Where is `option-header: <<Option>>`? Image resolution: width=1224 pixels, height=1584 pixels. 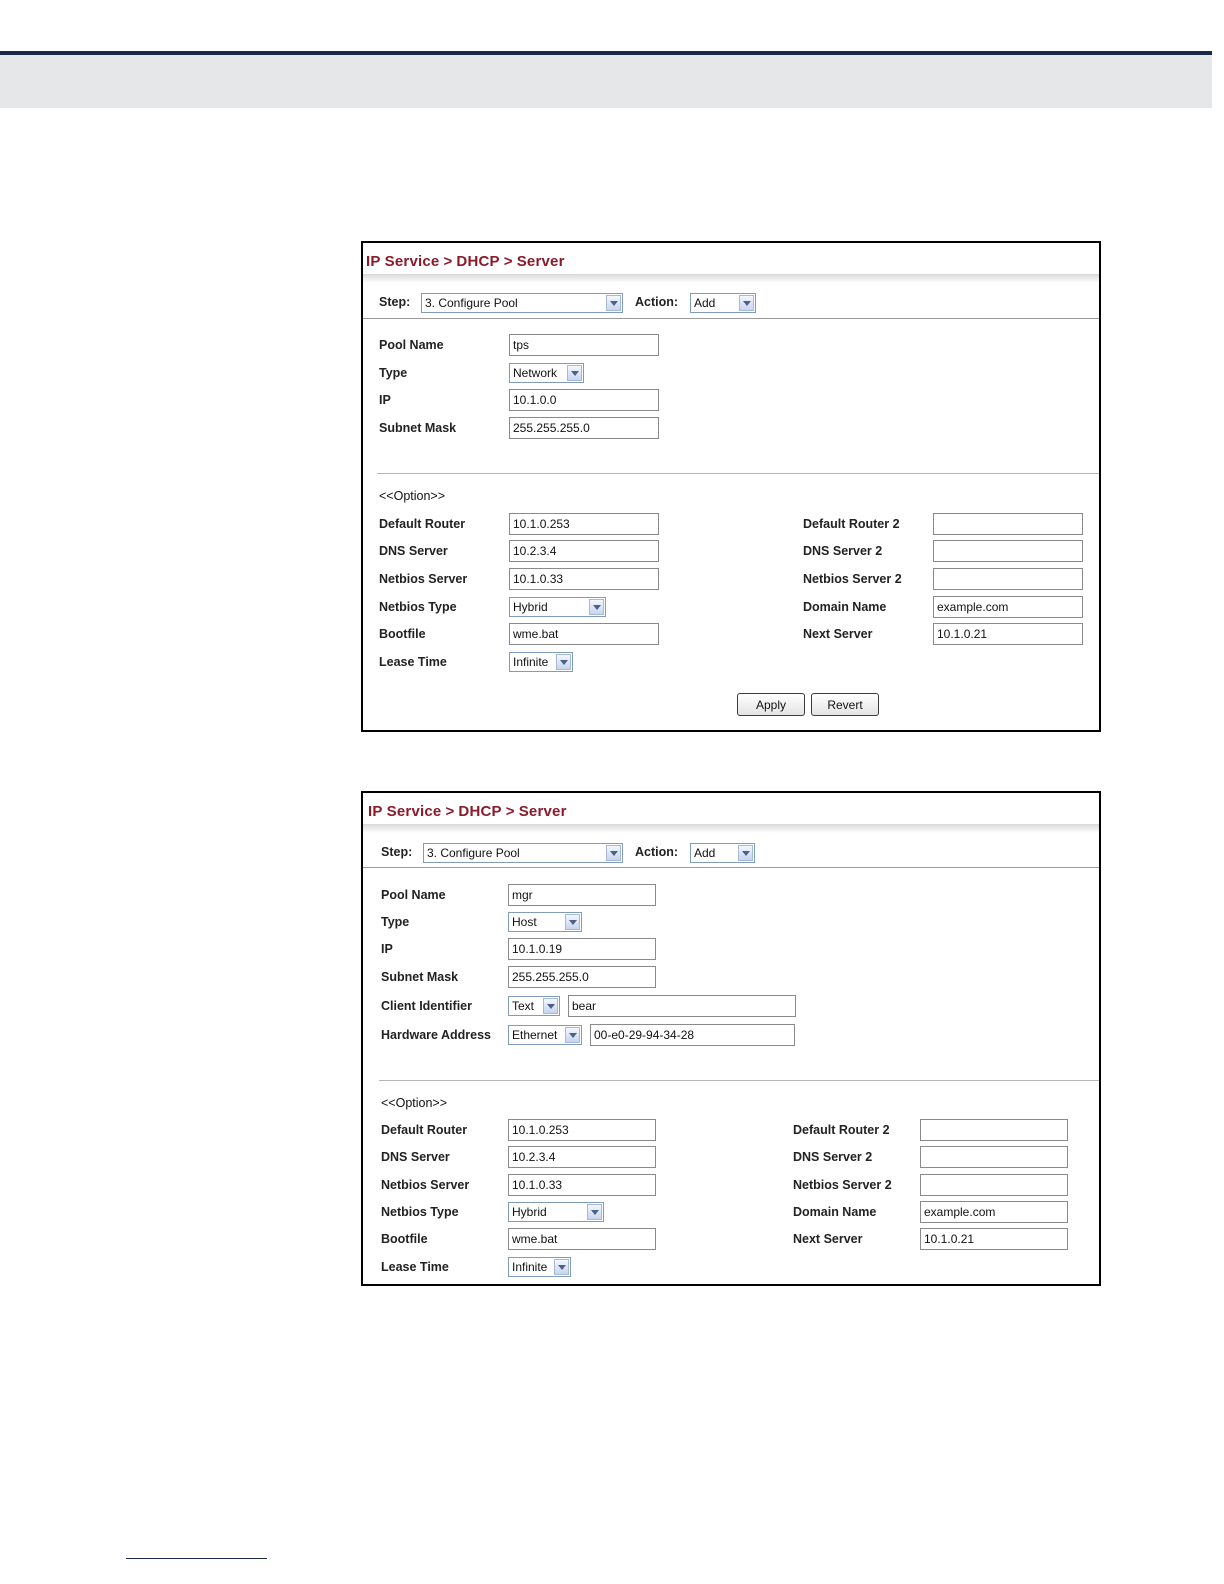 option-header: <<Option>> is located at coordinates (414, 1103).